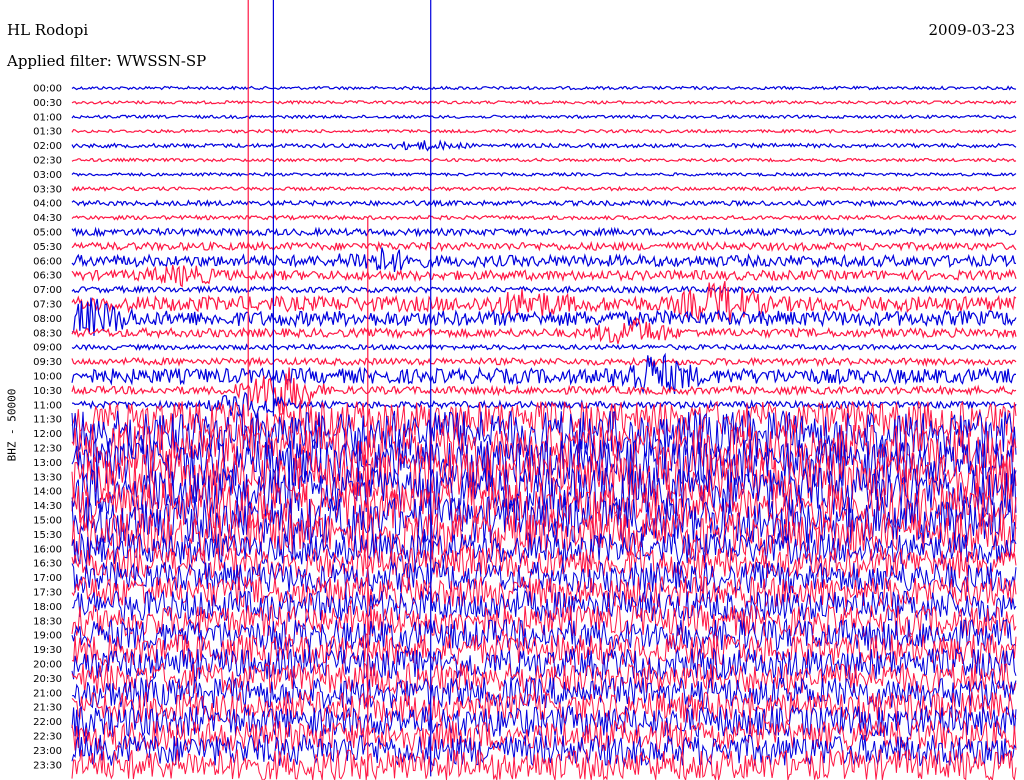 Image resolution: width=1024 pixels, height=780 pixels. I want to click on row-label: 02:00, so click(47, 146).